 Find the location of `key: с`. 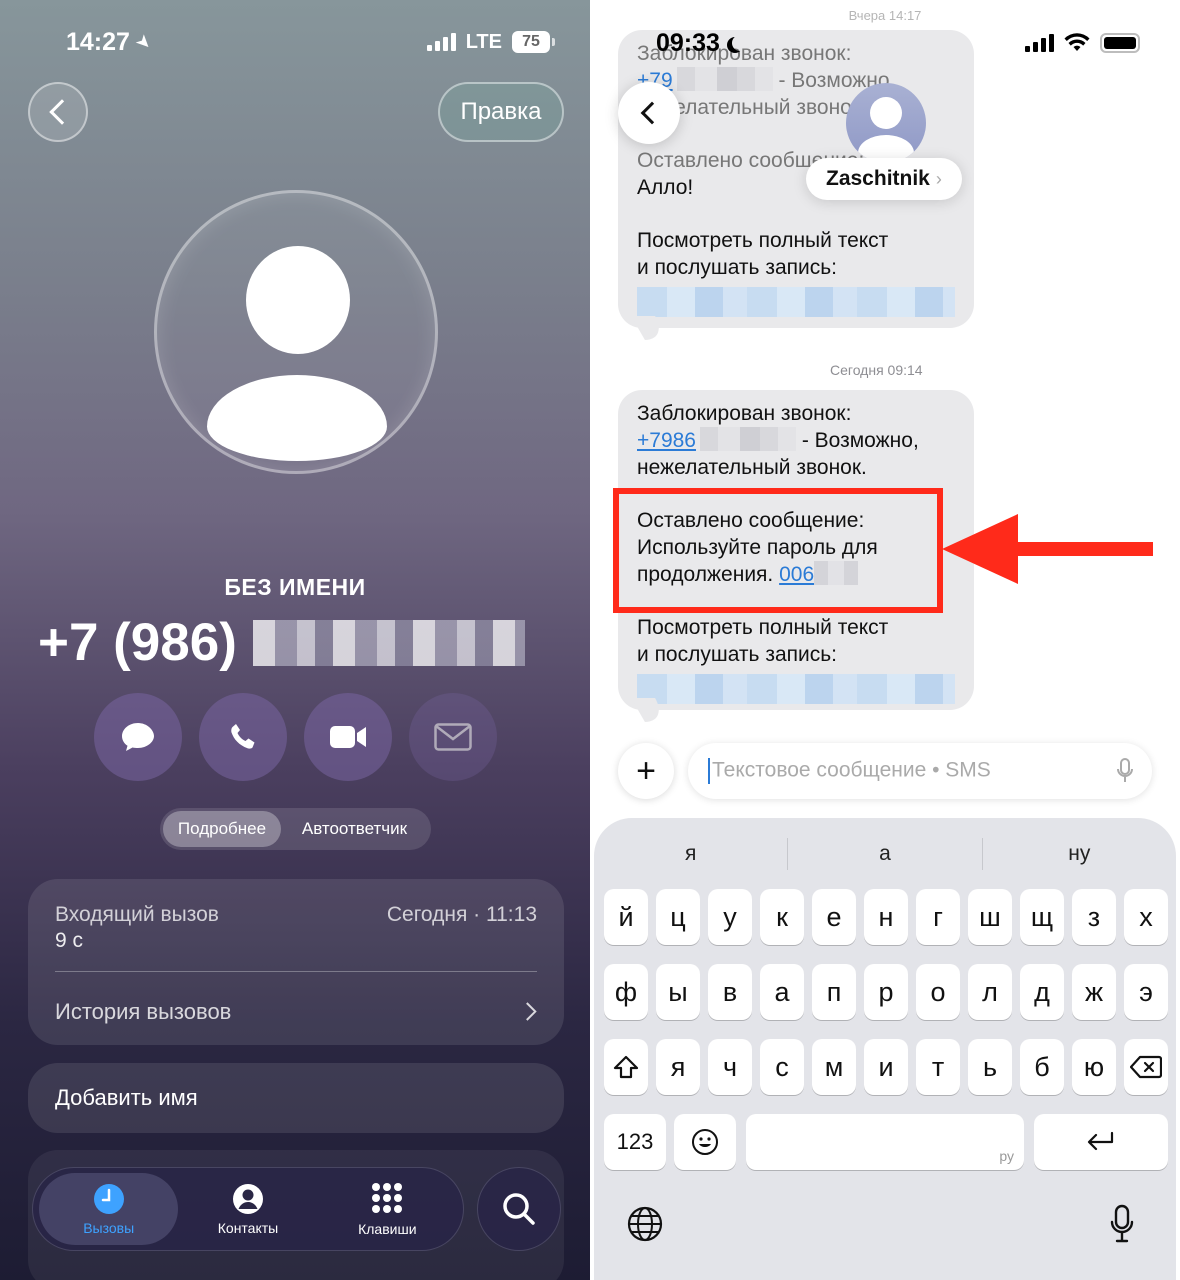

key: с is located at coordinates (782, 1067).